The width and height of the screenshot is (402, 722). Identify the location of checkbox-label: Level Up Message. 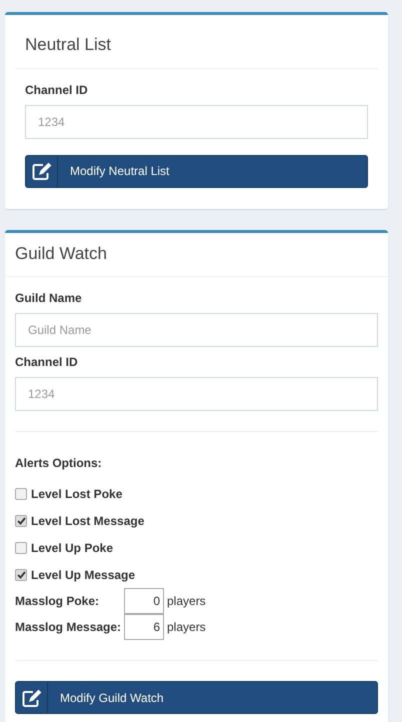
(83, 575).